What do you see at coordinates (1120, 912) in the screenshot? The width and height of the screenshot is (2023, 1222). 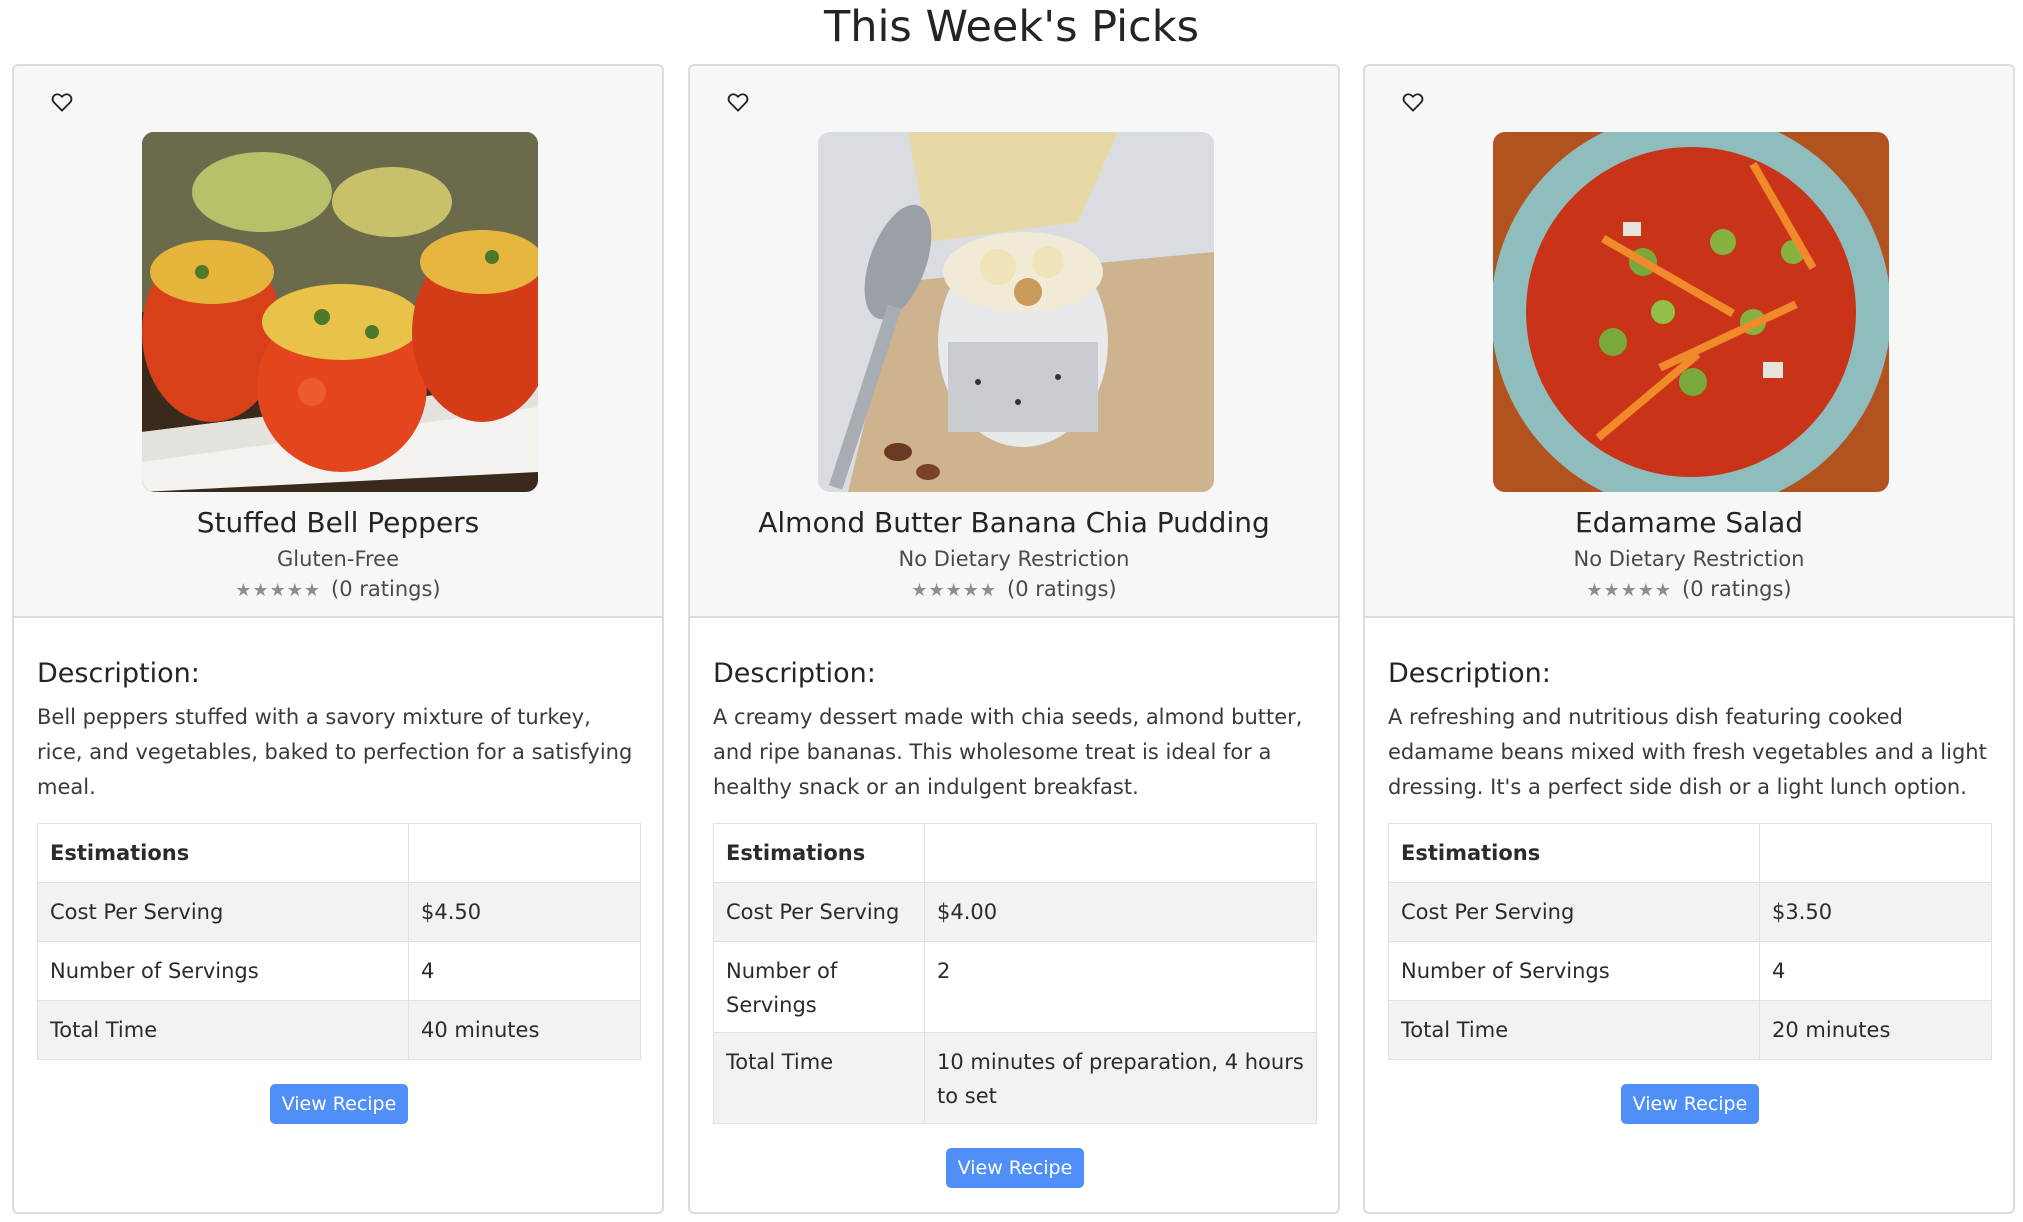 I see `row-value: $4.00` at bounding box center [1120, 912].